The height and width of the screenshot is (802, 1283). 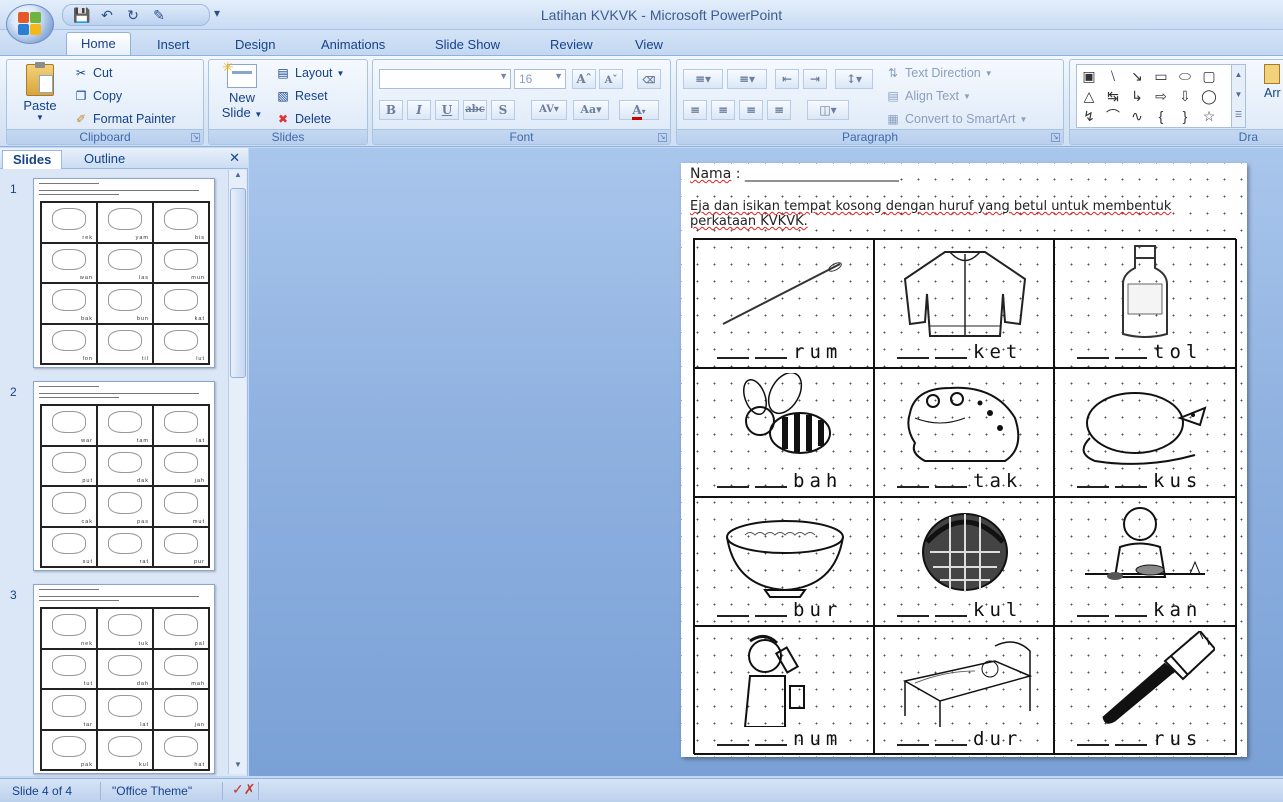 What do you see at coordinates (828, 110) in the screenshot?
I see `columns-button: ◫▾` at bounding box center [828, 110].